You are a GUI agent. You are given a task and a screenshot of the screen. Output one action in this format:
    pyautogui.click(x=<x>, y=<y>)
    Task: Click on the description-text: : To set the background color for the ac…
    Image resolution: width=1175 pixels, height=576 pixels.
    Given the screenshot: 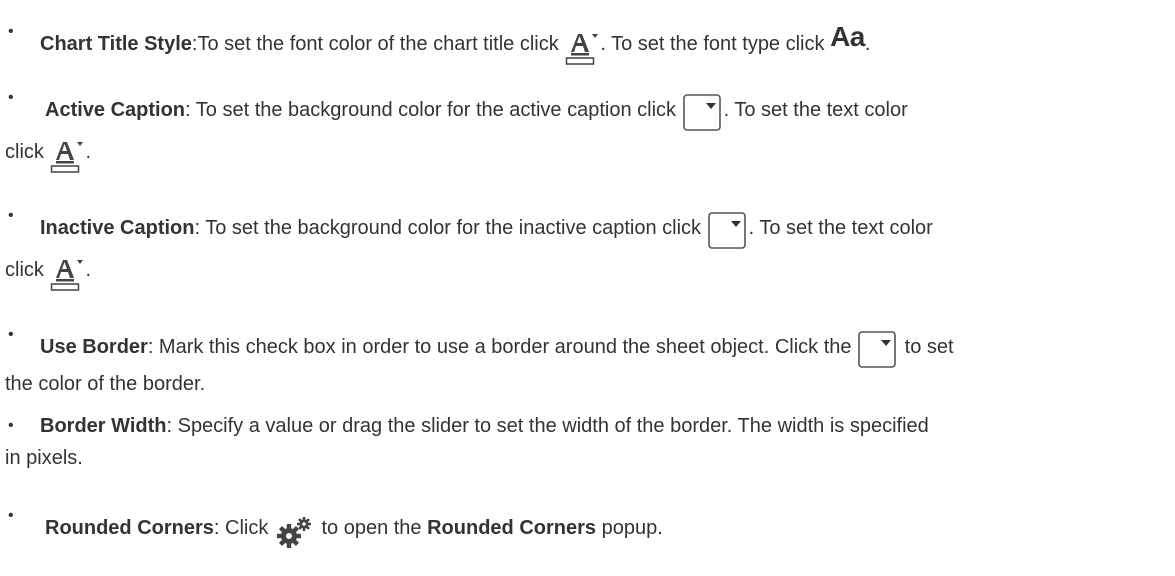 What is the action you would take?
    pyautogui.click(x=433, y=110)
    